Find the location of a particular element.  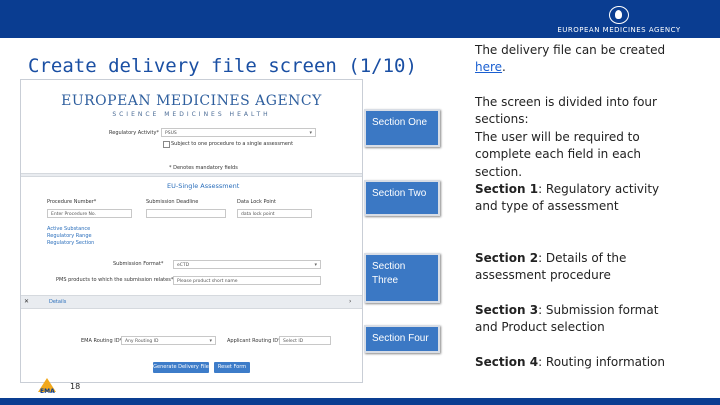

section-4-label: Section 4 is located at coordinates (507, 362).